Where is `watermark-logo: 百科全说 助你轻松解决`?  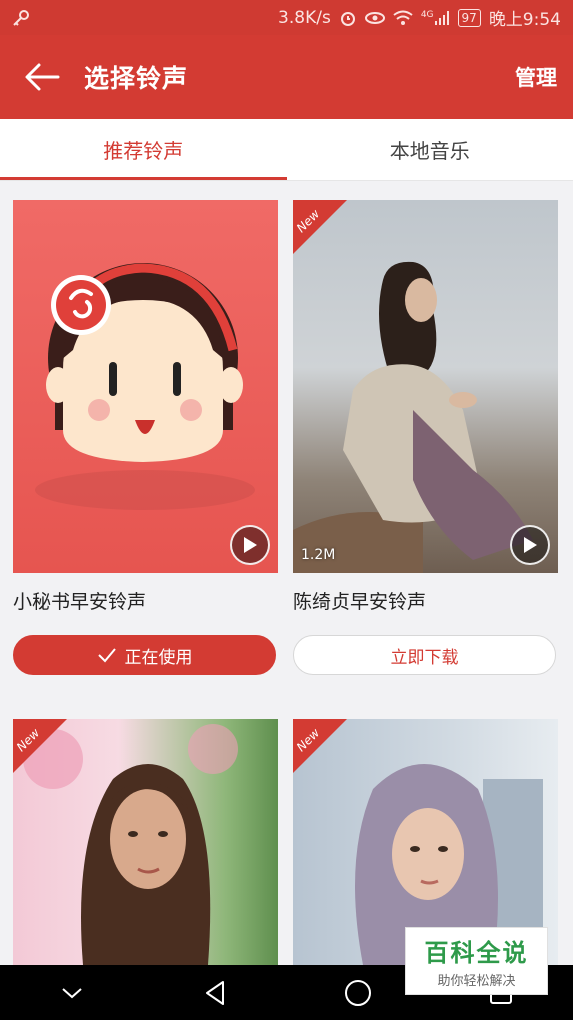 watermark-logo: 百科全说 助你轻松解决 is located at coordinates (476, 961).